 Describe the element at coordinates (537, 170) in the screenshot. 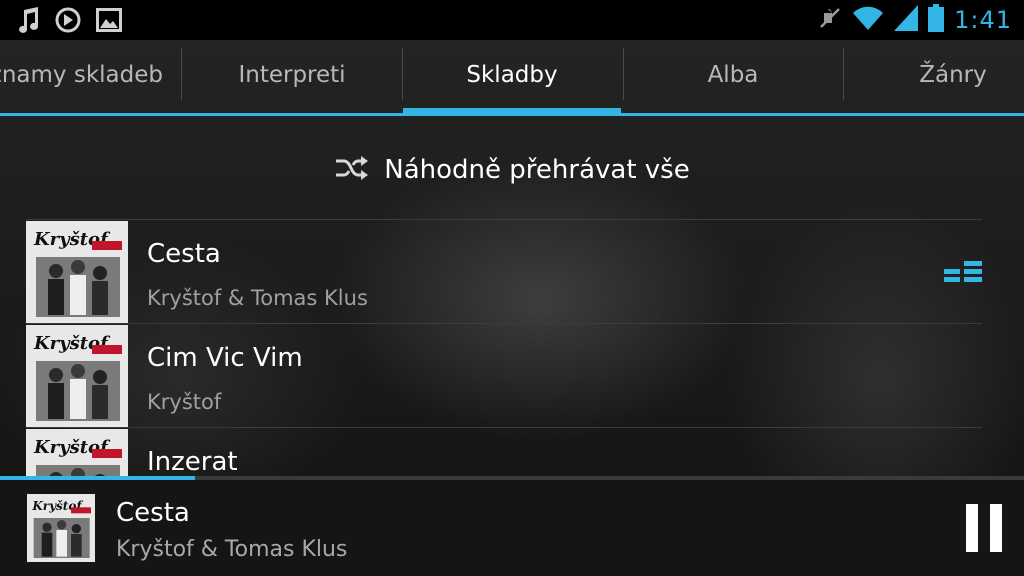

I see `shuffle-all-label: Náhodně přehrávat vše` at that location.